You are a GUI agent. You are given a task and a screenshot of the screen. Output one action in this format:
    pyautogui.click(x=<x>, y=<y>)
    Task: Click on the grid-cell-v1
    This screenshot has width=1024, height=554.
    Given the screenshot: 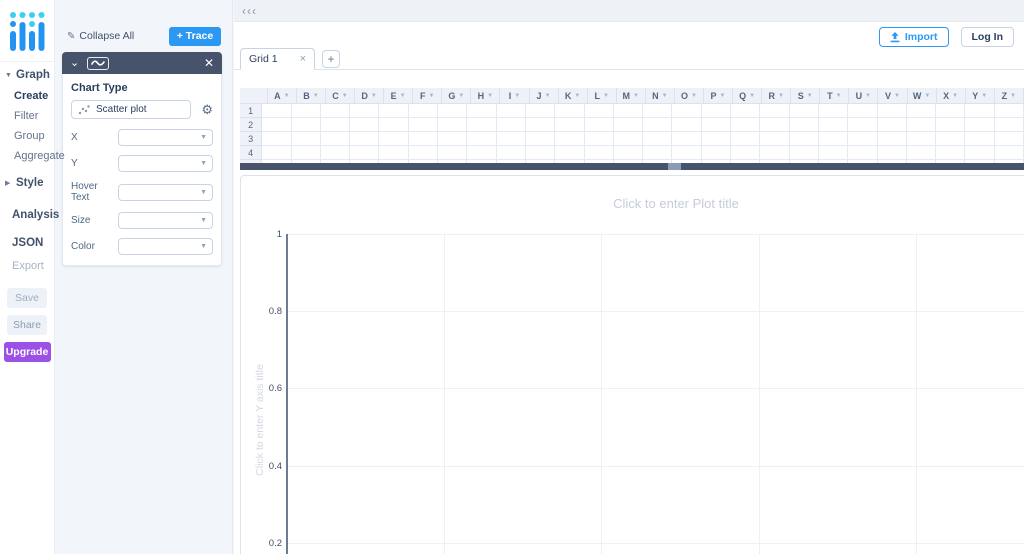 What is the action you would take?
    pyautogui.click(x=892, y=111)
    